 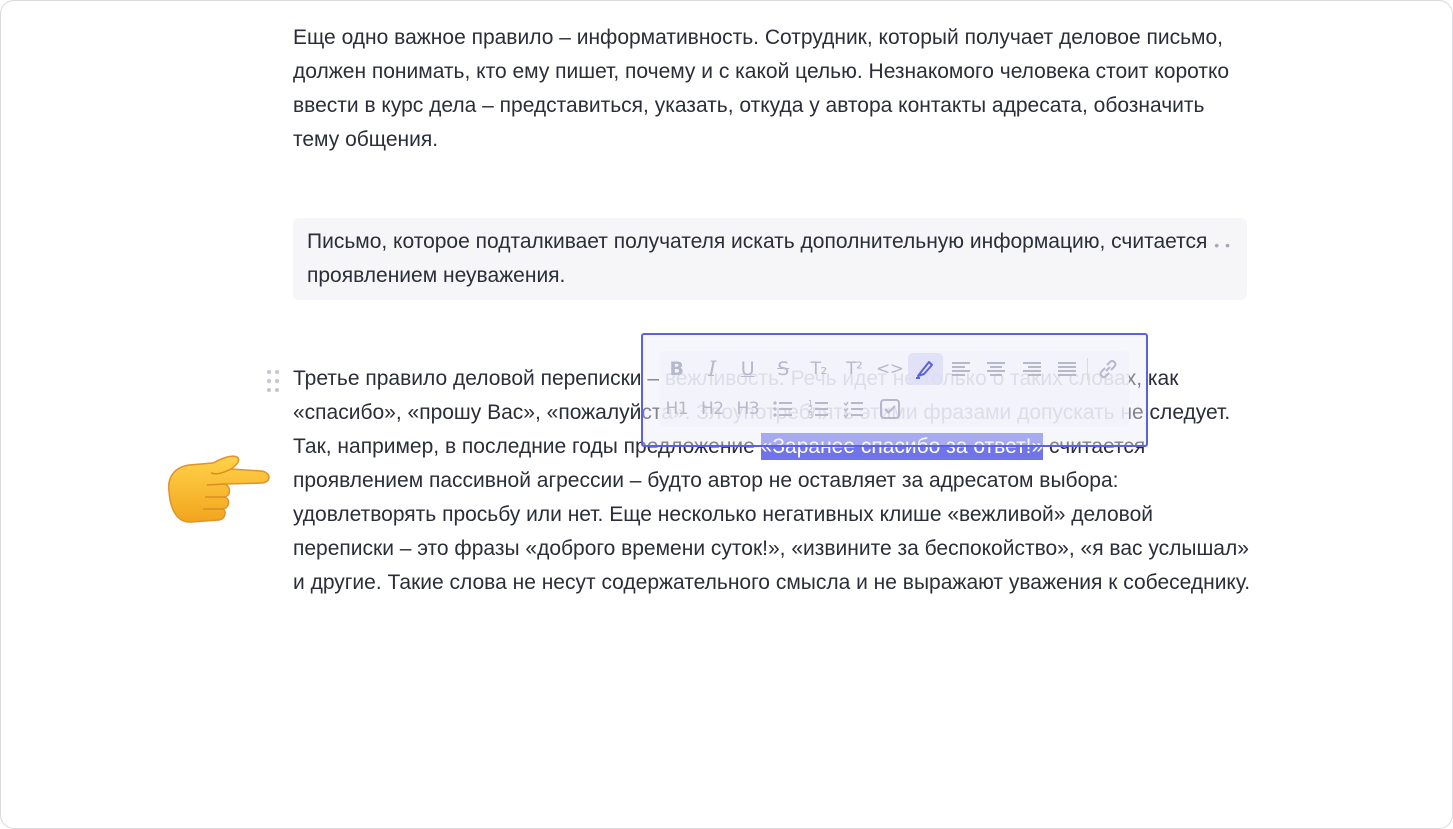 I want to click on more-options-icon: • •, so click(x=1222, y=245).